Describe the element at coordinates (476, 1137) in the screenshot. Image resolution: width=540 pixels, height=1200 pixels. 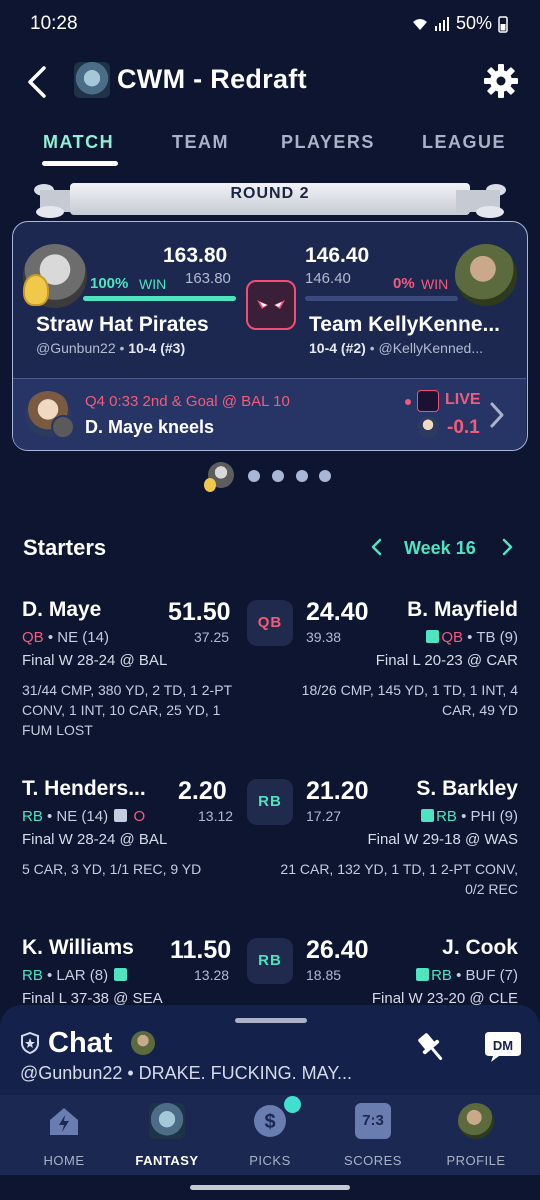
I see `nav-profile: PROFILE` at that location.